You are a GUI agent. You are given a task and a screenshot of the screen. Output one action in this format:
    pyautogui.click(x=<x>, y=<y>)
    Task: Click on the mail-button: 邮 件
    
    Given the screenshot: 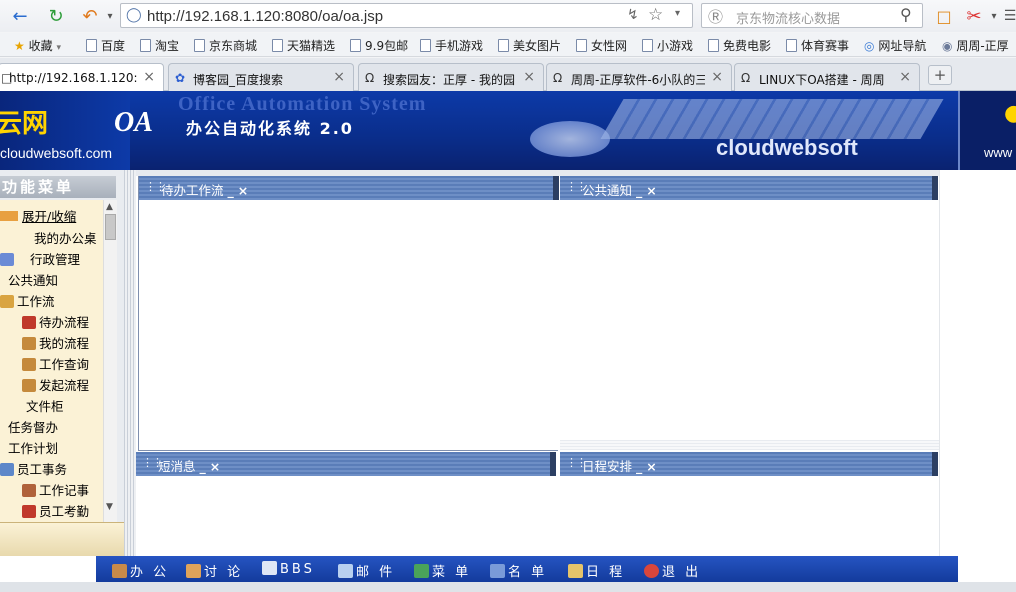 What is the action you would take?
    pyautogui.click(x=366, y=570)
    